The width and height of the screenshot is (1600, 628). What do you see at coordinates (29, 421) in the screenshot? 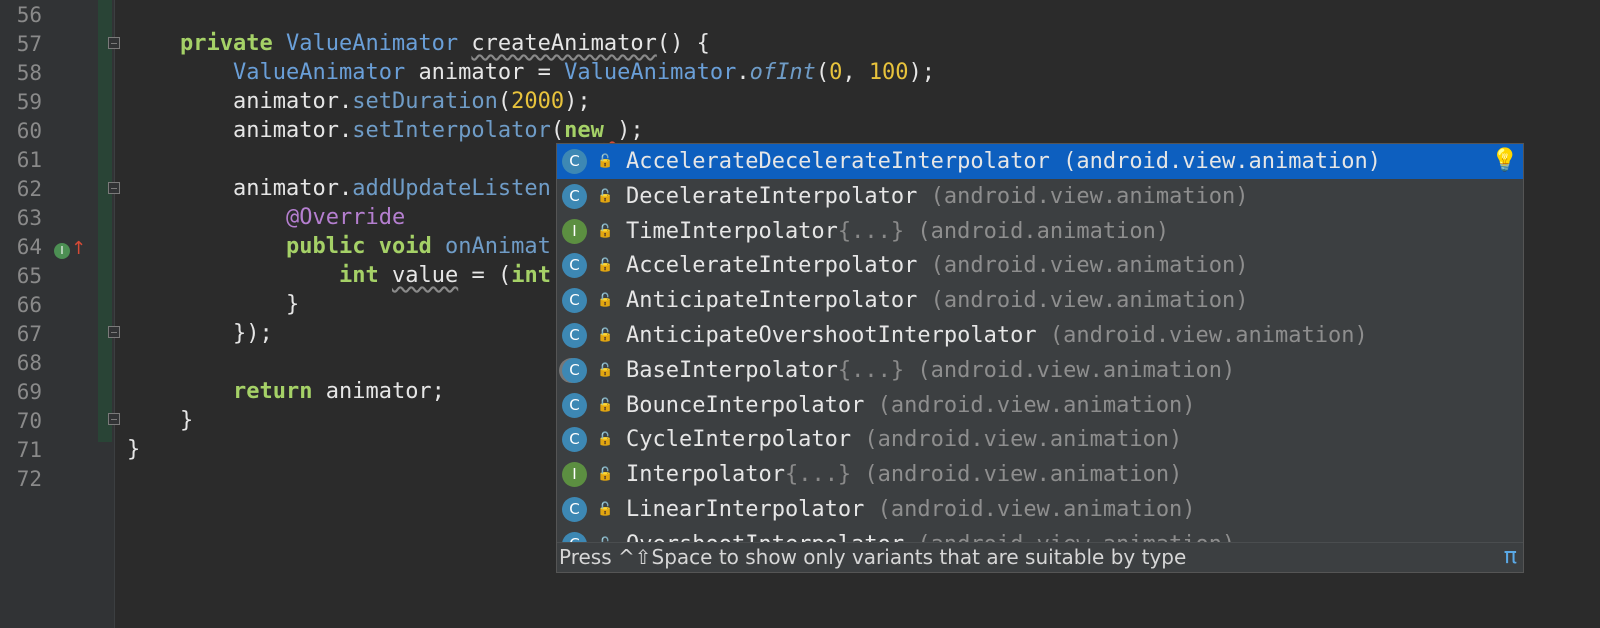
I see `line-number: 70` at bounding box center [29, 421].